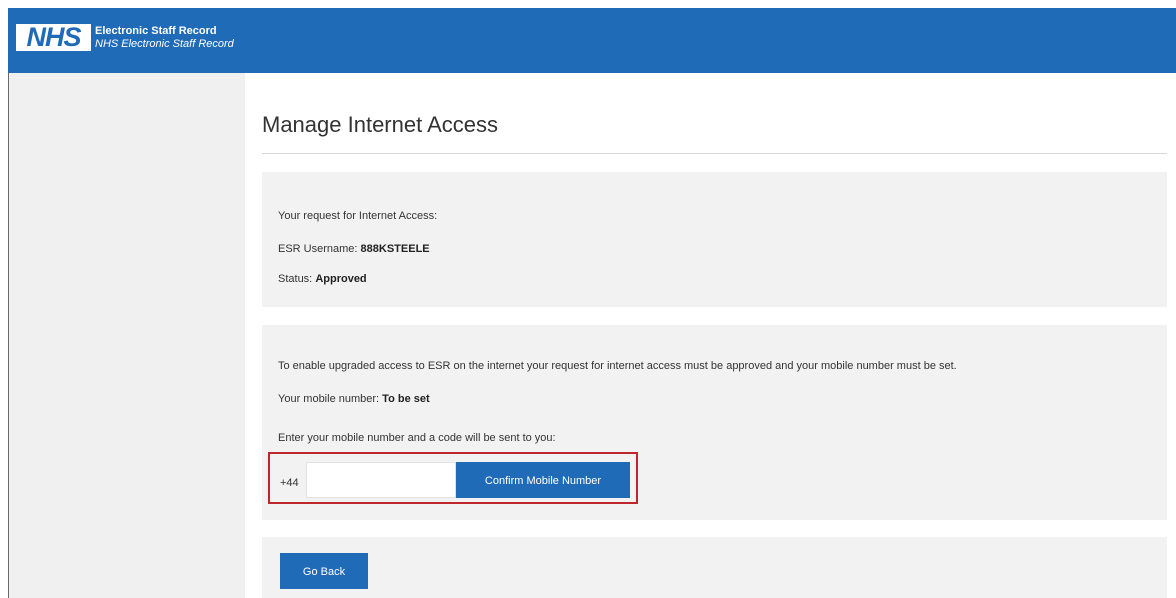  What do you see at coordinates (53, 37) in the screenshot?
I see `nhs-logo: NHS` at bounding box center [53, 37].